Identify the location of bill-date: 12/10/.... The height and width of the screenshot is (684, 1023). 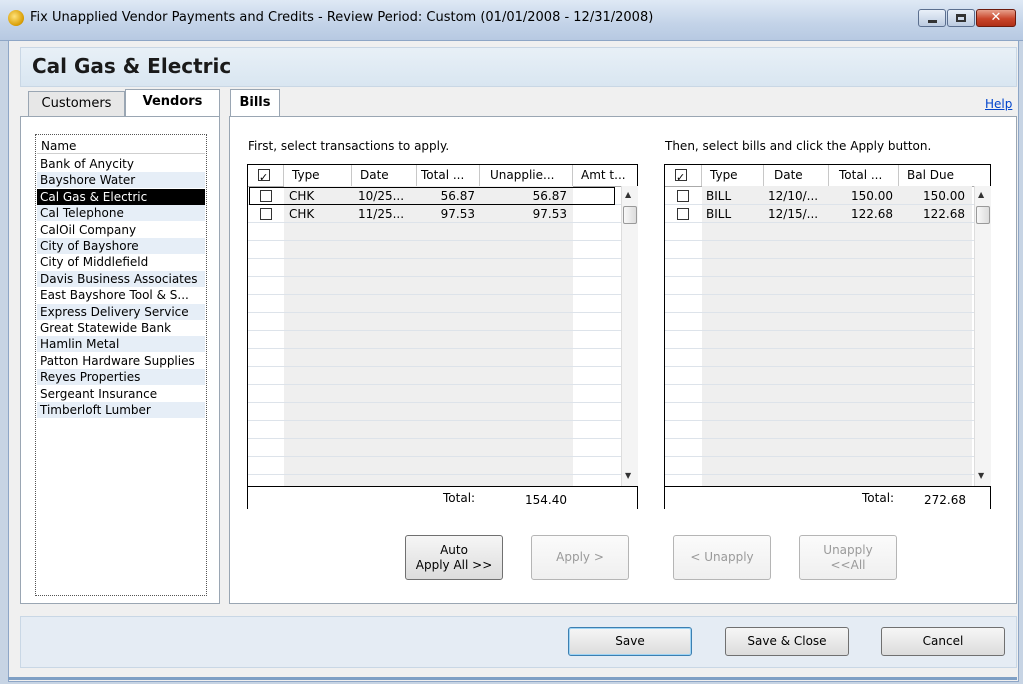
(793, 196).